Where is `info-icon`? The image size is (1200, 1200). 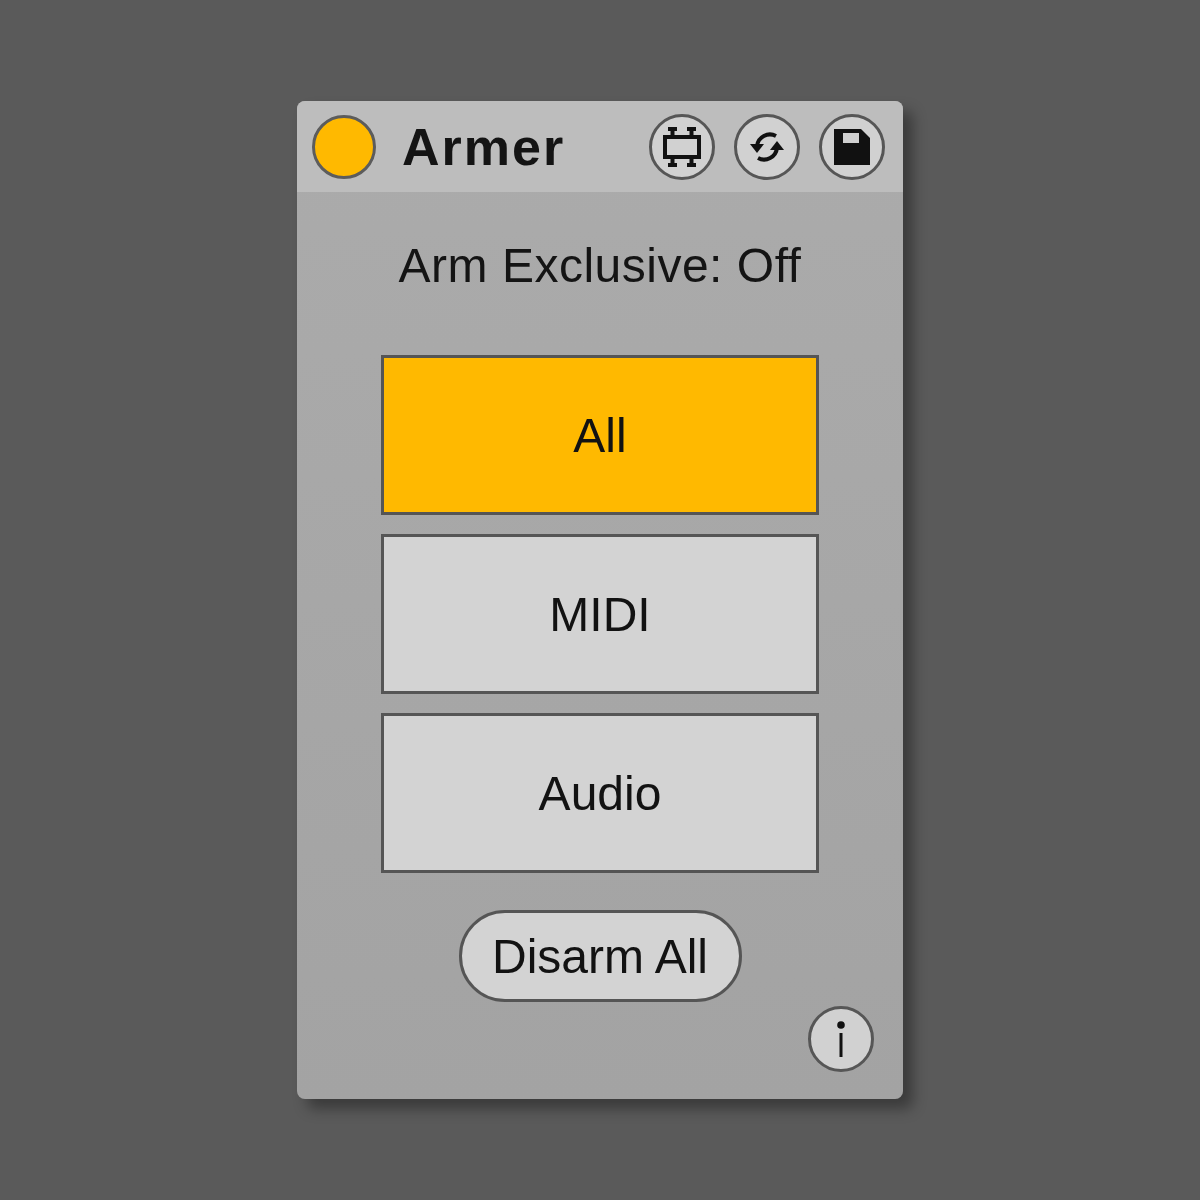 info-icon is located at coordinates (841, 1039).